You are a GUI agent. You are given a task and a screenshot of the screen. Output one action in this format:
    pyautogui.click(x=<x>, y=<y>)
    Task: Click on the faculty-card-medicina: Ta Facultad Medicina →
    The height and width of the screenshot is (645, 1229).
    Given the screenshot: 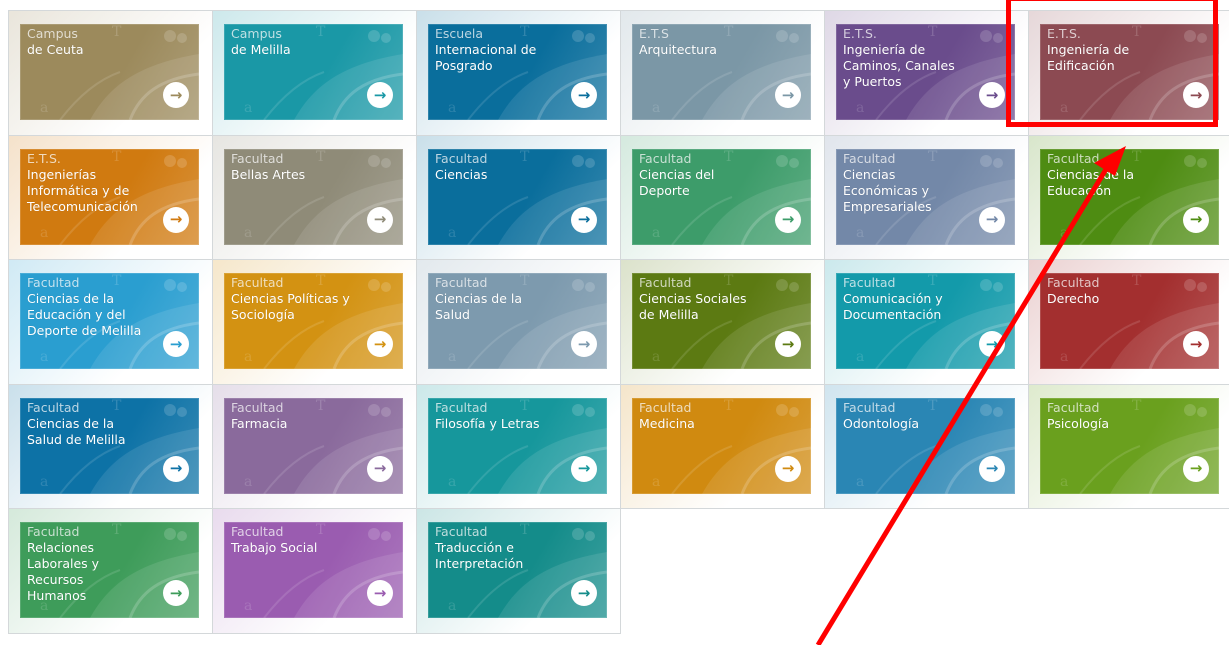 What is the action you would take?
    pyautogui.click(x=722, y=446)
    